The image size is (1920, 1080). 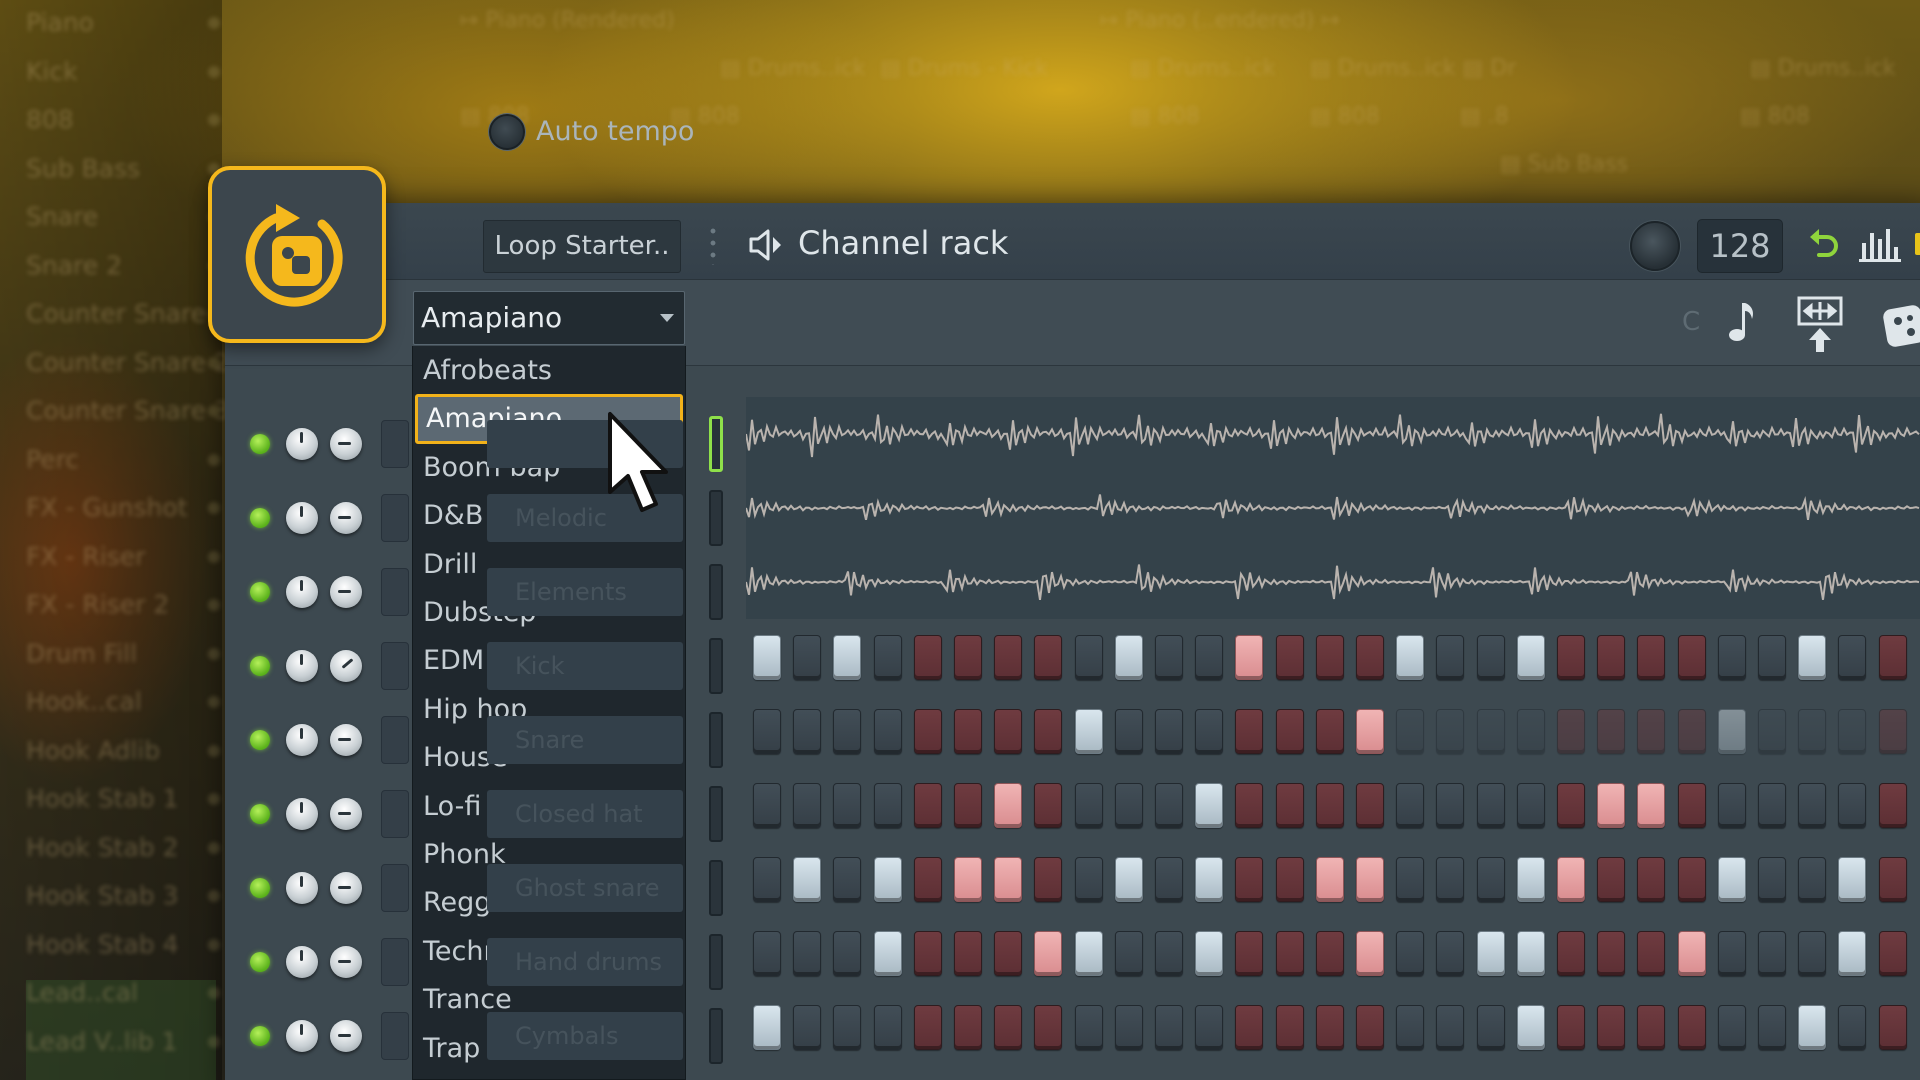 I want to click on key-label: C, so click(x=1691, y=322).